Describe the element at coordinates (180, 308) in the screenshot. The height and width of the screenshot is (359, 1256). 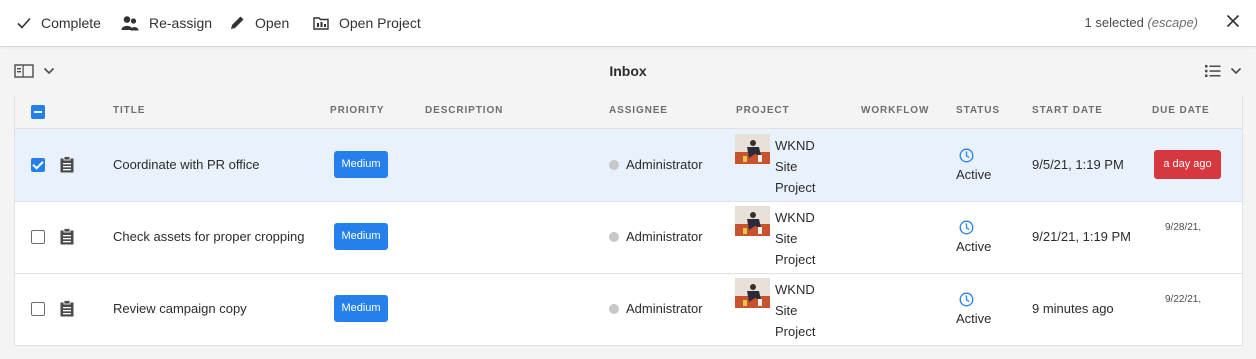
I see `task-title: Review campaign copy` at that location.